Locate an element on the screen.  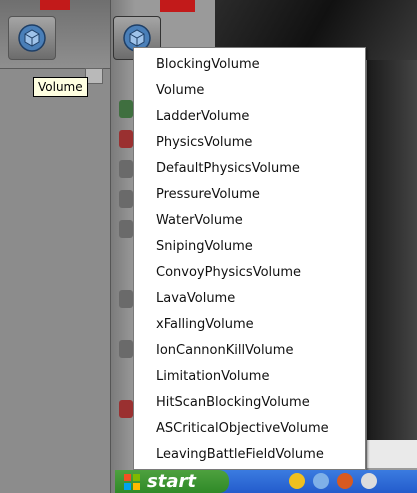
menu-item: xFallingVolume is located at coordinates (249, 325).